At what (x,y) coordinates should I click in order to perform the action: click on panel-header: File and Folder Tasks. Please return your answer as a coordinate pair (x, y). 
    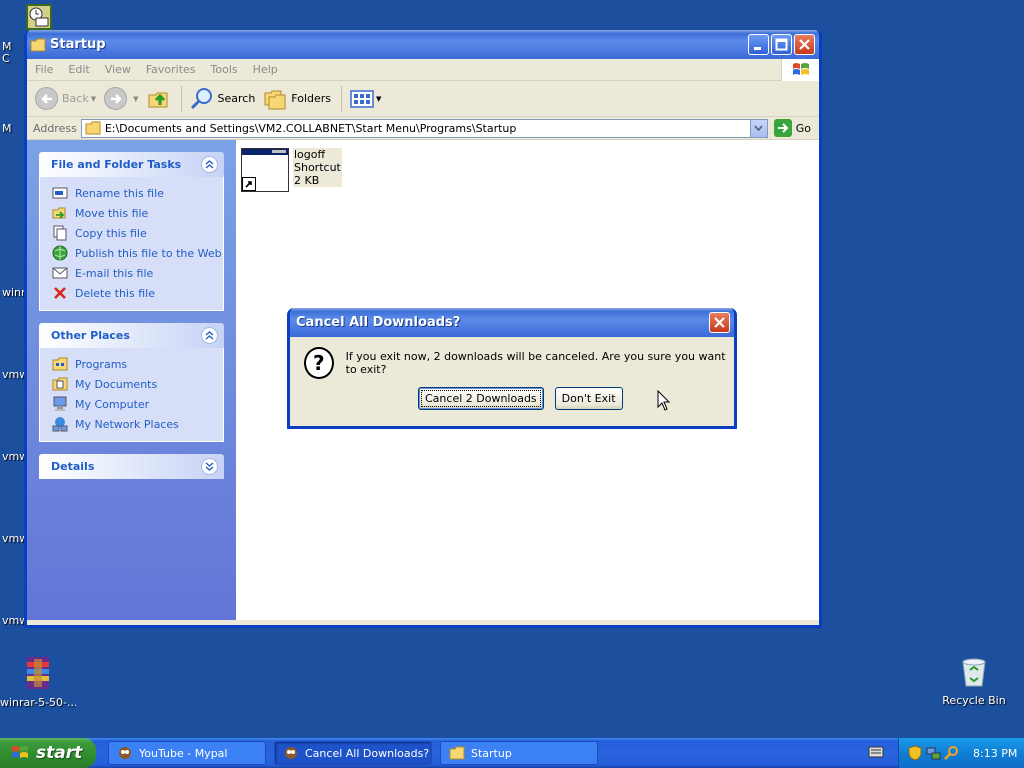
    Looking at the image, I should click on (131, 164).